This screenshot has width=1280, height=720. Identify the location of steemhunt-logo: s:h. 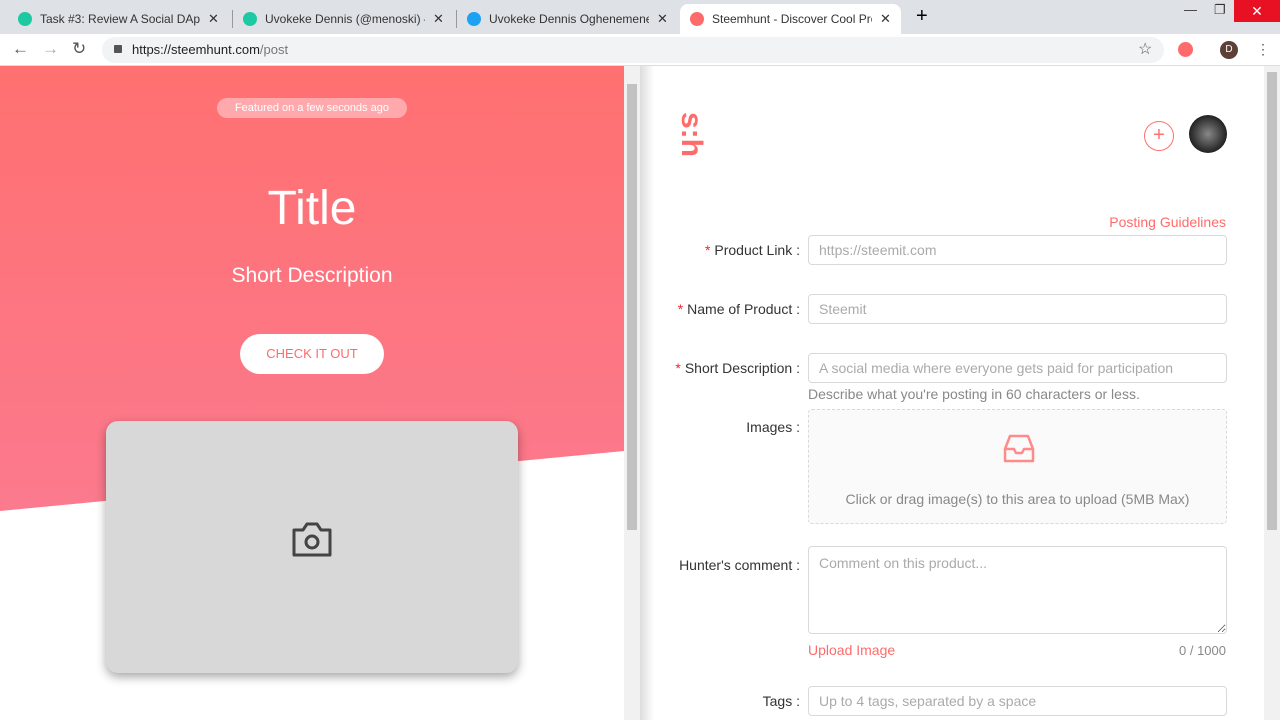
(691, 134).